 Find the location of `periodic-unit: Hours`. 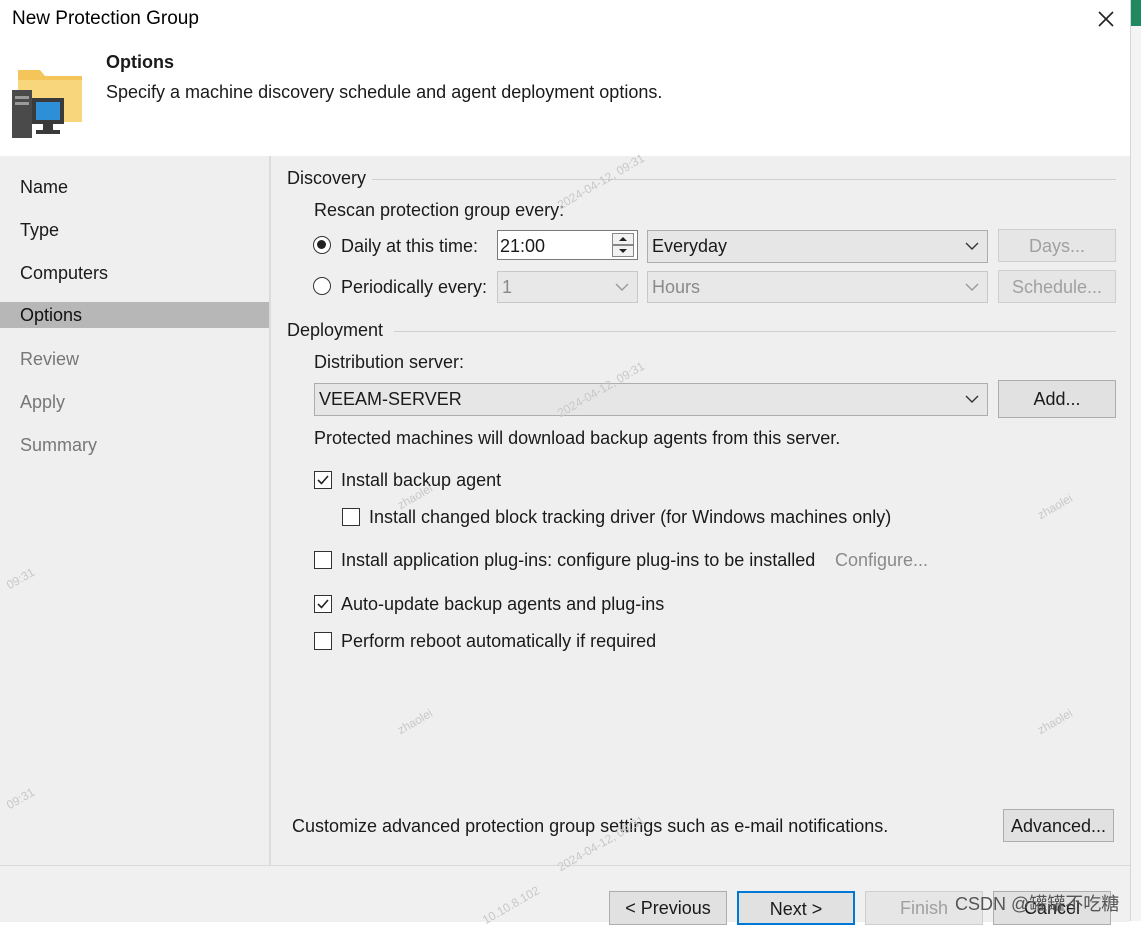

periodic-unit: Hours is located at coordinates (676, 287).